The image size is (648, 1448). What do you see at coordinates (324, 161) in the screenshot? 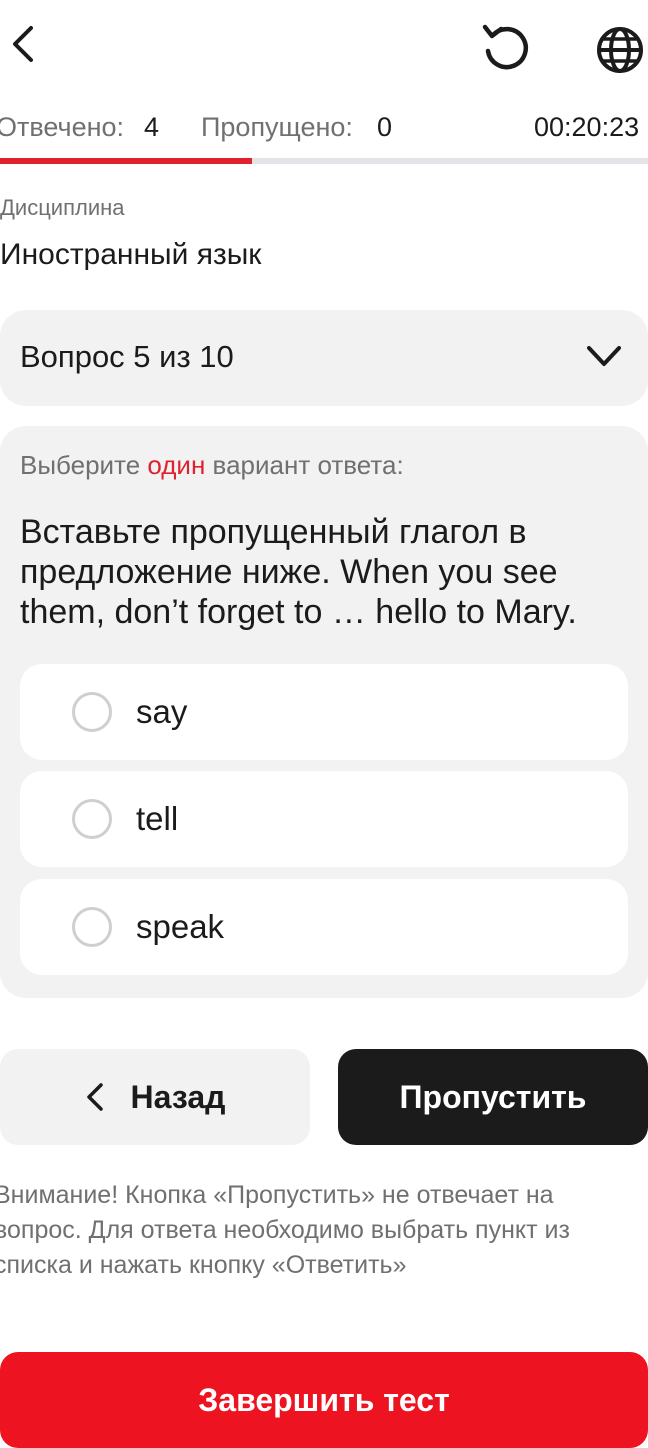
I see `progress-bar` at bounding box center [324, 161].